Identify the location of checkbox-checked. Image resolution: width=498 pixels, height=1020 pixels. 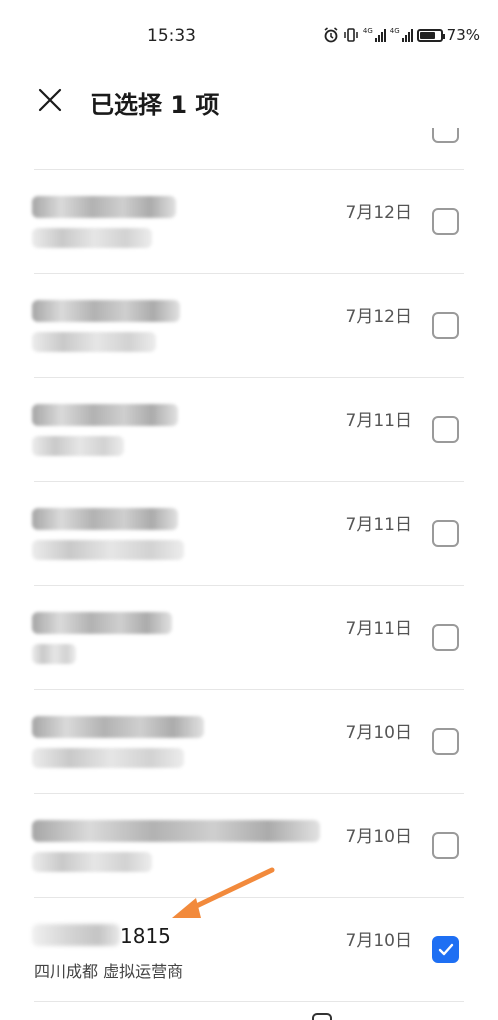
(445, 949).